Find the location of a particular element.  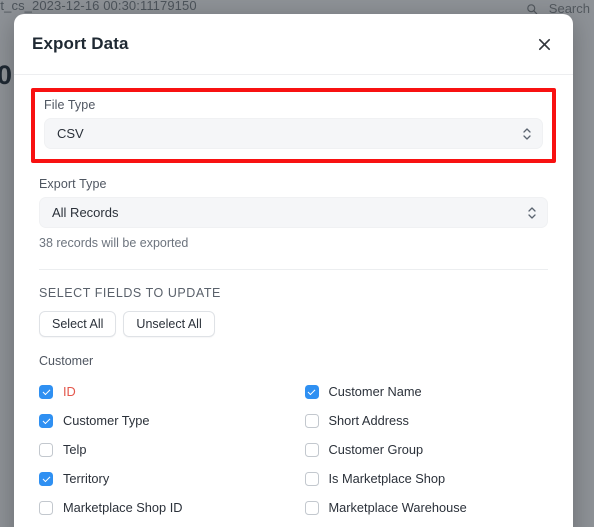

file-type-label: File Type is located at coordinates (70, 105).